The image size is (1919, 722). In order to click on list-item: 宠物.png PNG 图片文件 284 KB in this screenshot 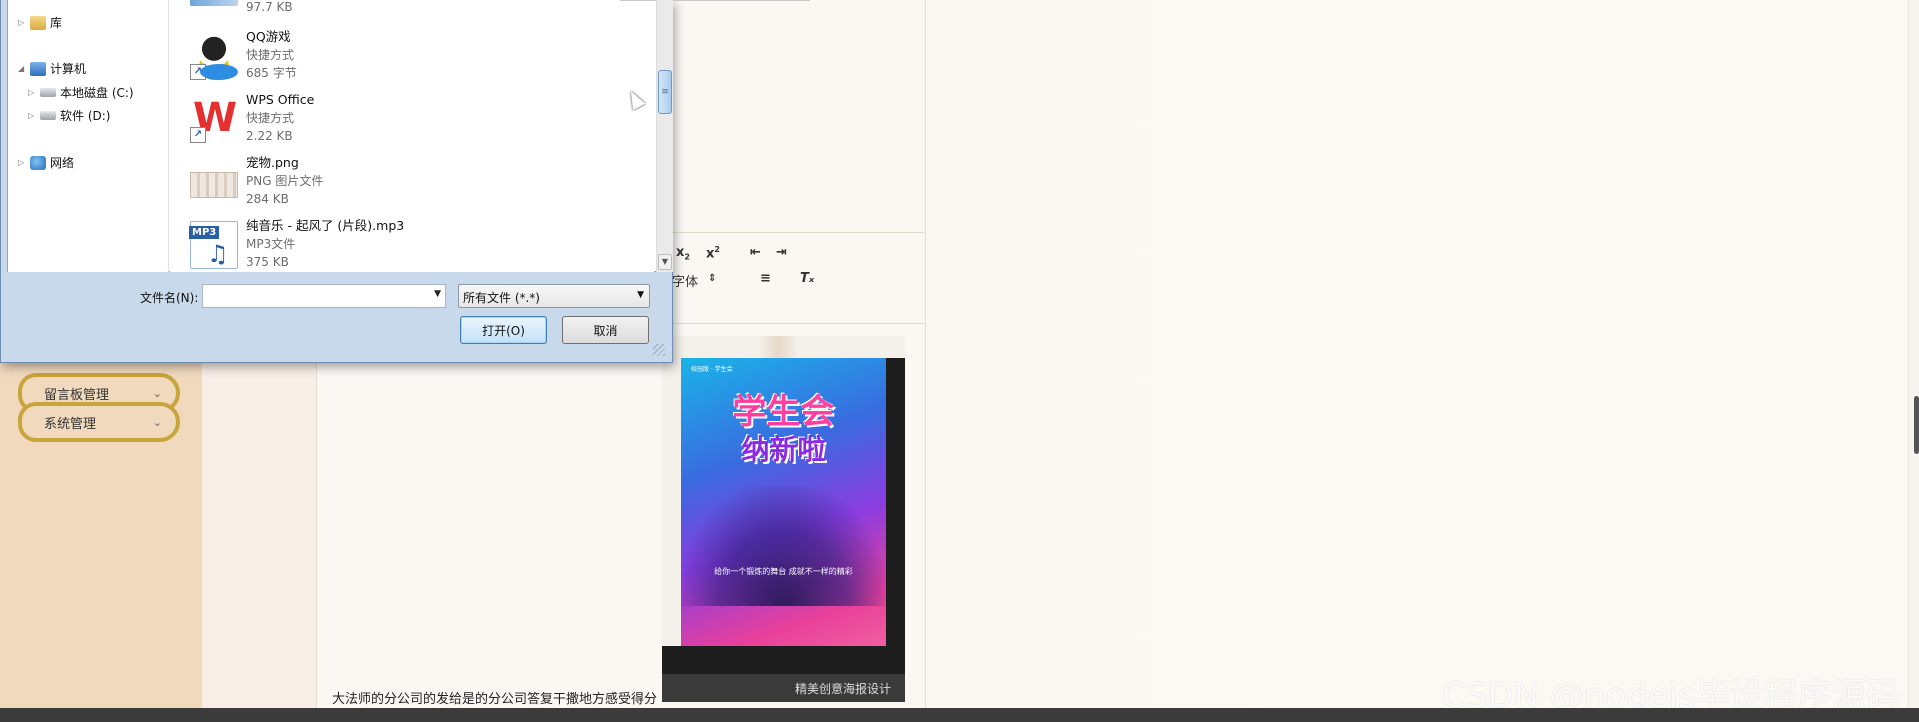, I will do `click(410, 185)`.